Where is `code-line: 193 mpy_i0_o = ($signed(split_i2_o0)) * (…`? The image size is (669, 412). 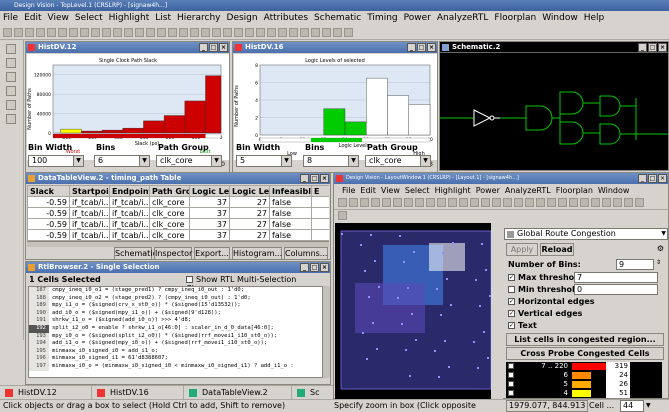 code-line: 193 mpy_i0_o = ($signed(split_i2_o0)) * (… is located at coordinates (175, 336).